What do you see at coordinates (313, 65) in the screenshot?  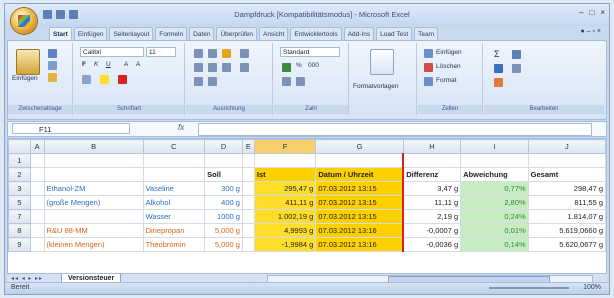 I see `thousands-button: 000` at bounding box center [313, 65].